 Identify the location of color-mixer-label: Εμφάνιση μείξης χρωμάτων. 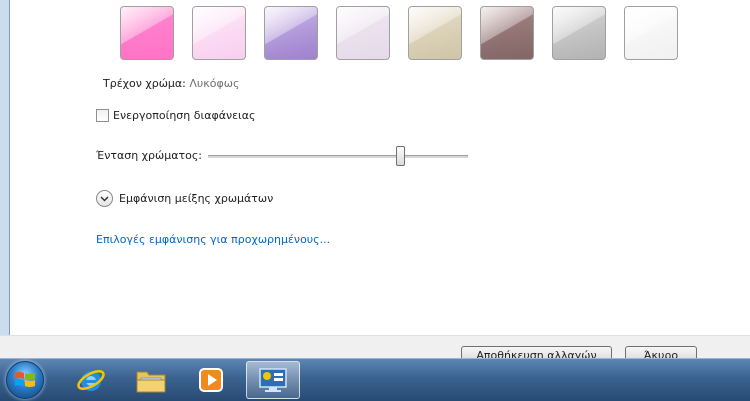
(196, 198).